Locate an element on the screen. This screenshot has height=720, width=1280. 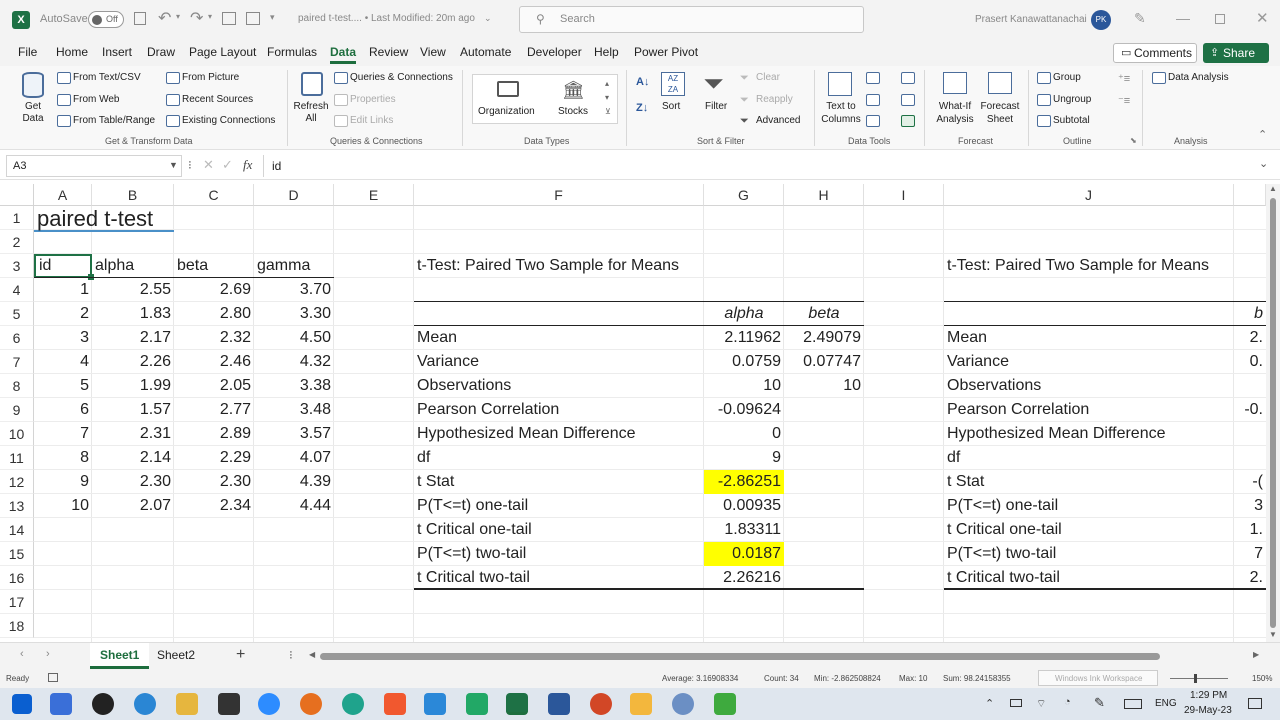
row-header-18: 18 is located at coordinates (17, 626).